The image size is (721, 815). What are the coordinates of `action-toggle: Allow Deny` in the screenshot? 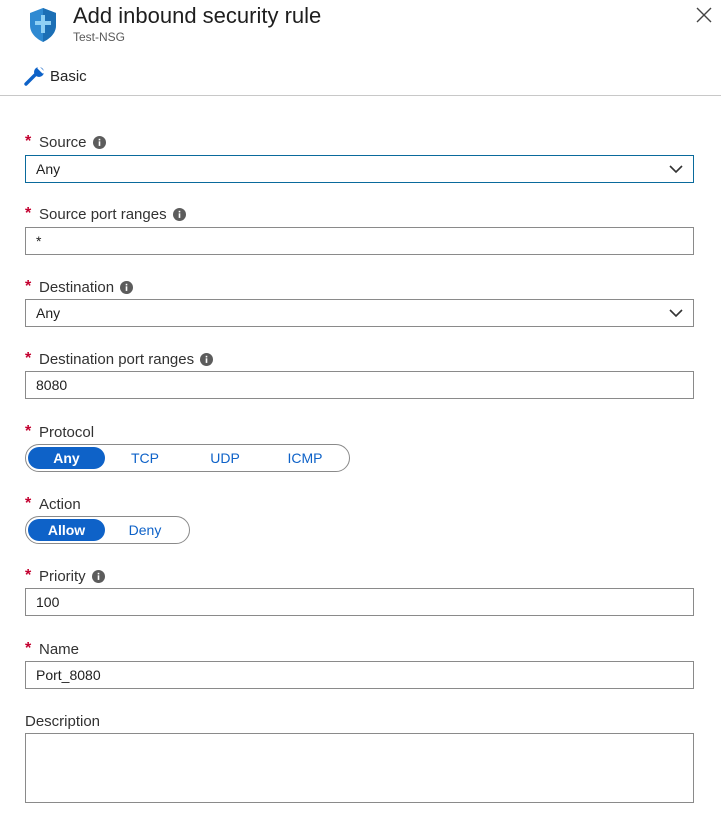 It's located at (107, 530).